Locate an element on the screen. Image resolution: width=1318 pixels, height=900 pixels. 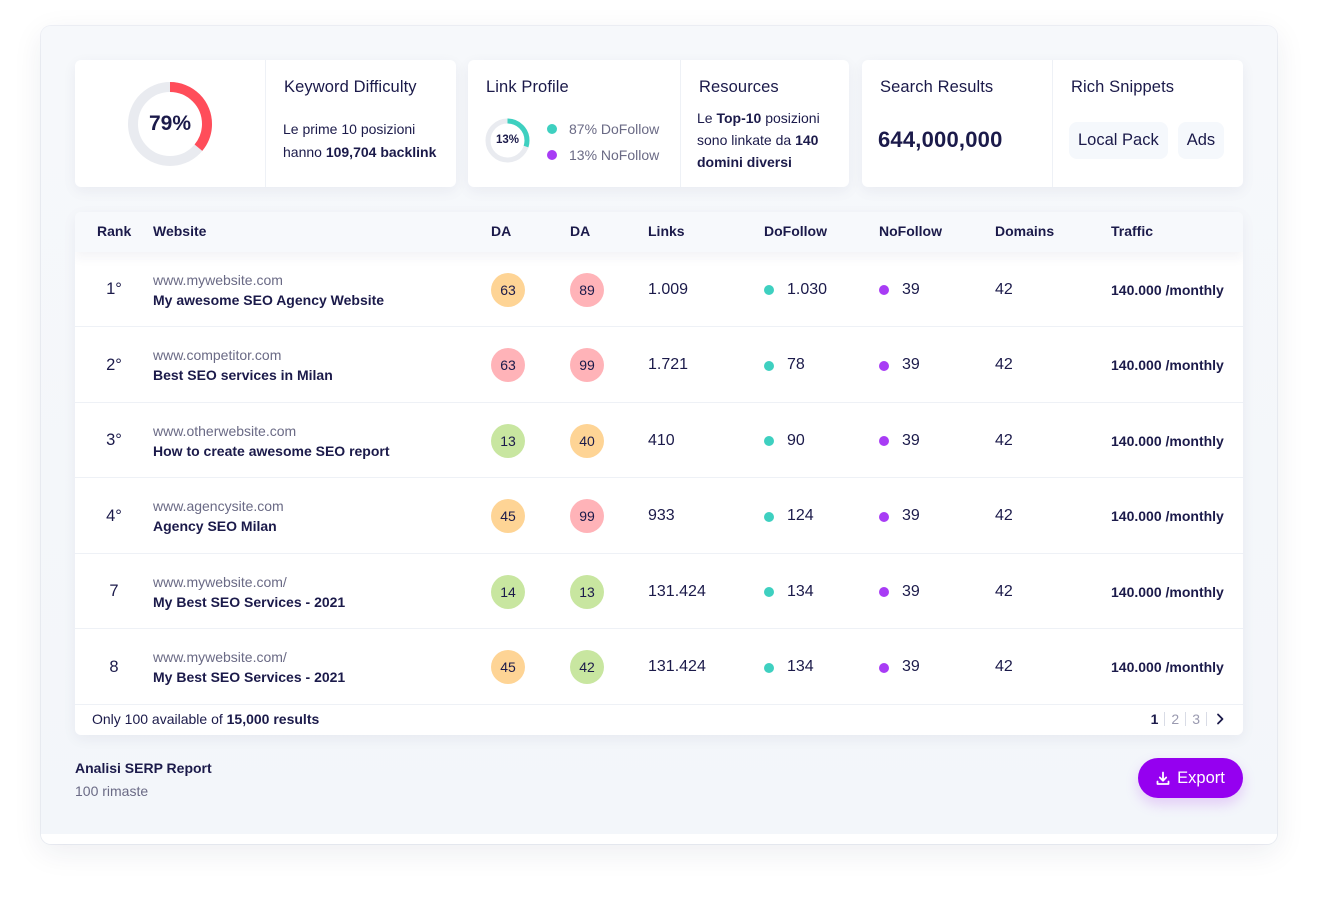
rich-snippets-pane: Rich Snippets Local Pack Ads is located at coordinates (1147, 123).